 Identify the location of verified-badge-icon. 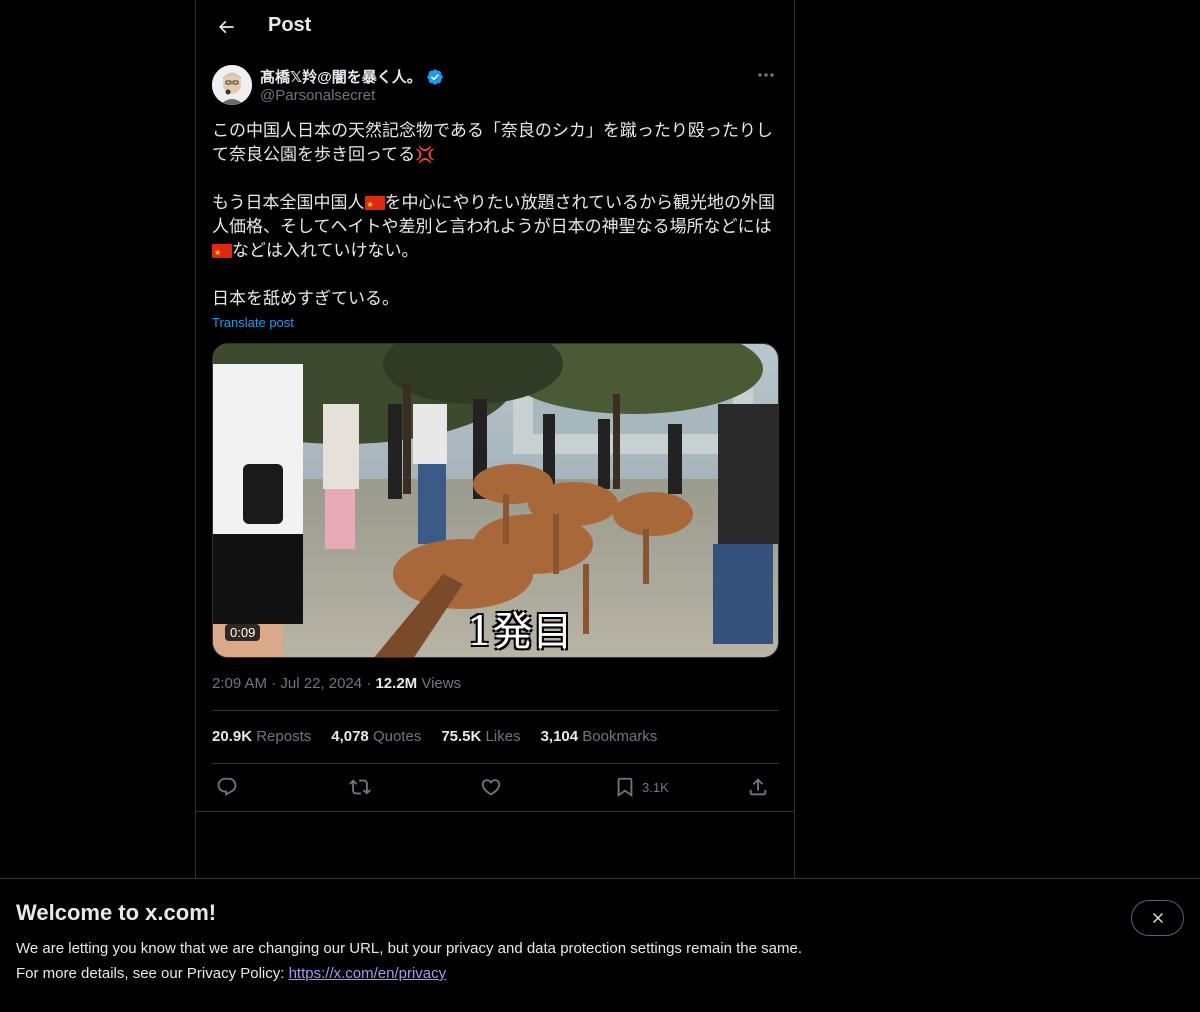
(435, 76).